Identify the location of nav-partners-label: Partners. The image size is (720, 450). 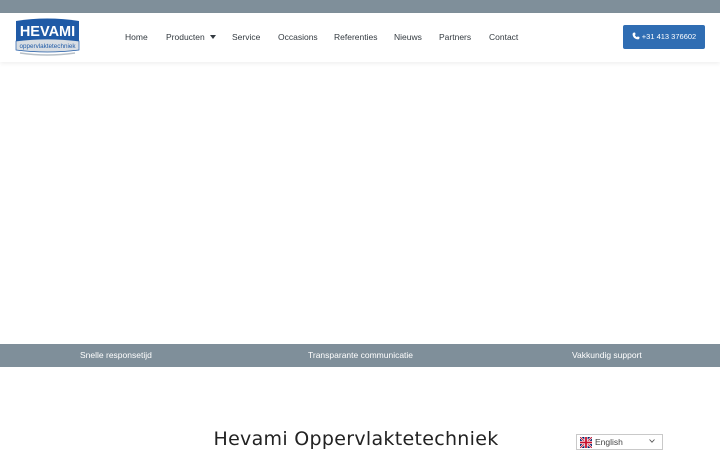
(455, 37).